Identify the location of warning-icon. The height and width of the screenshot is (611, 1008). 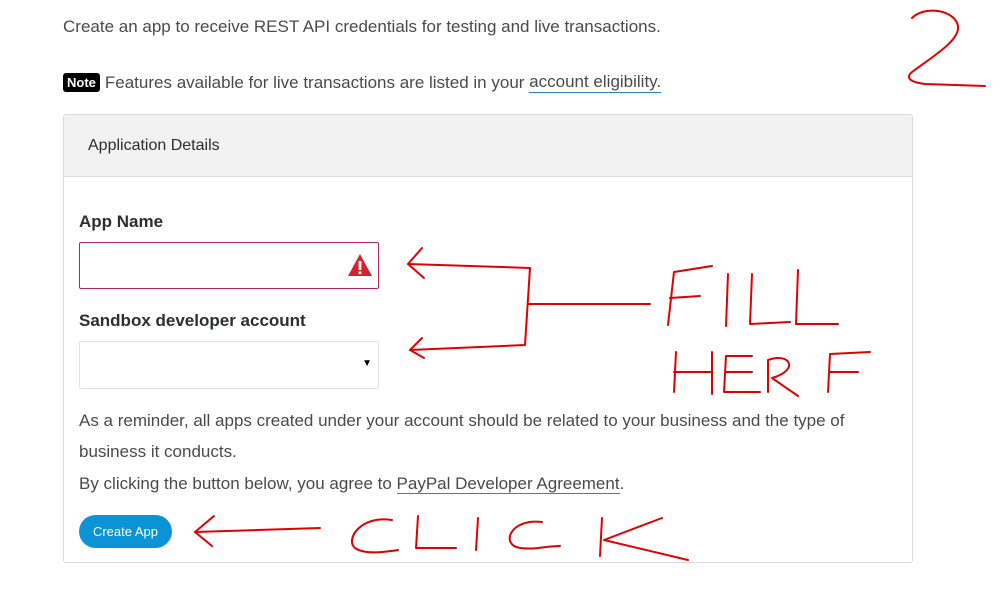
(360, 265).